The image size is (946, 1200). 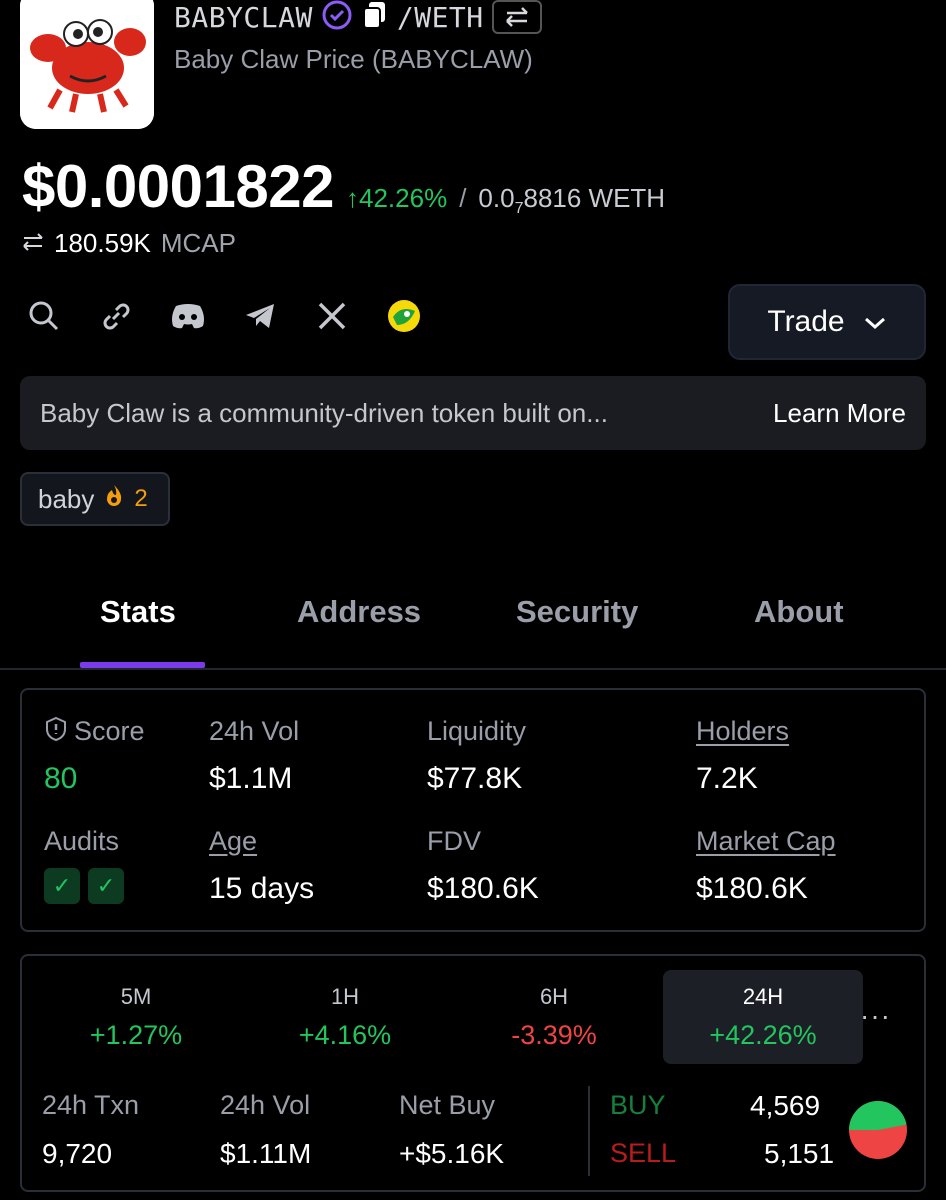 What do you see at coordinates (763, 996) in the screenshot?
I see `timeframe-name: 24H` at bounding box center [763, 996].